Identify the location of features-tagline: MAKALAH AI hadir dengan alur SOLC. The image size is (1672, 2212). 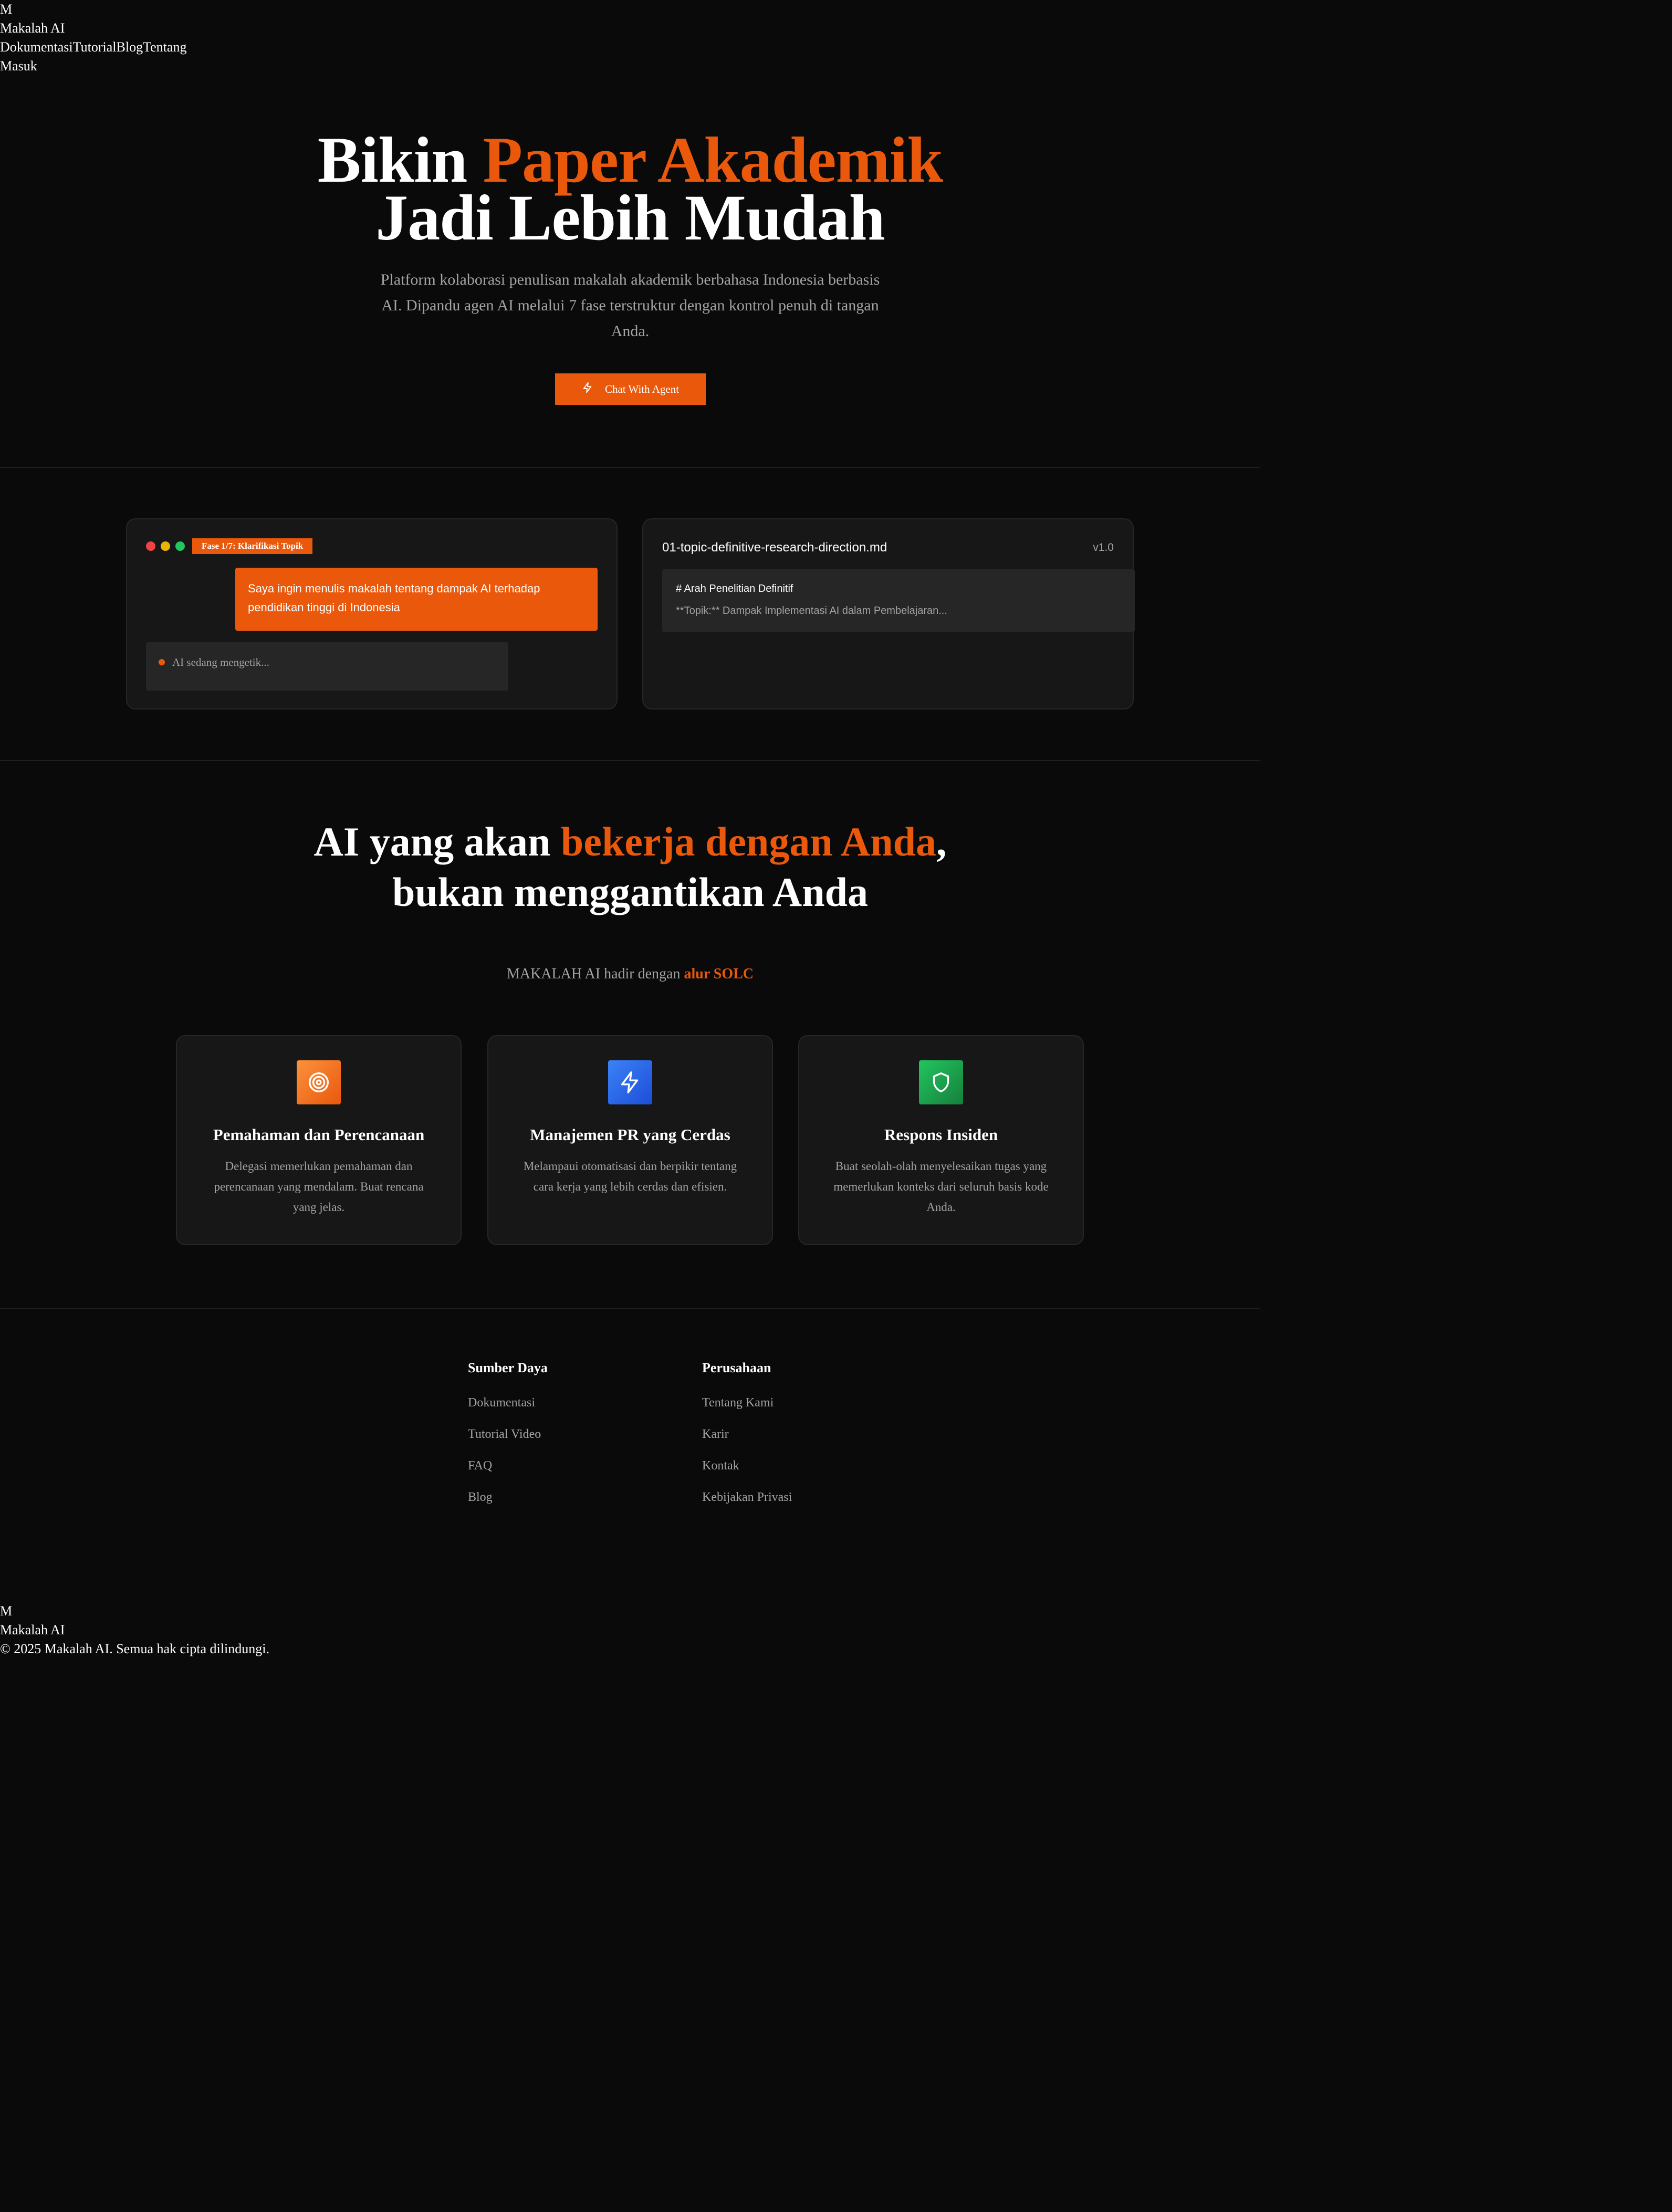
(630, 974).